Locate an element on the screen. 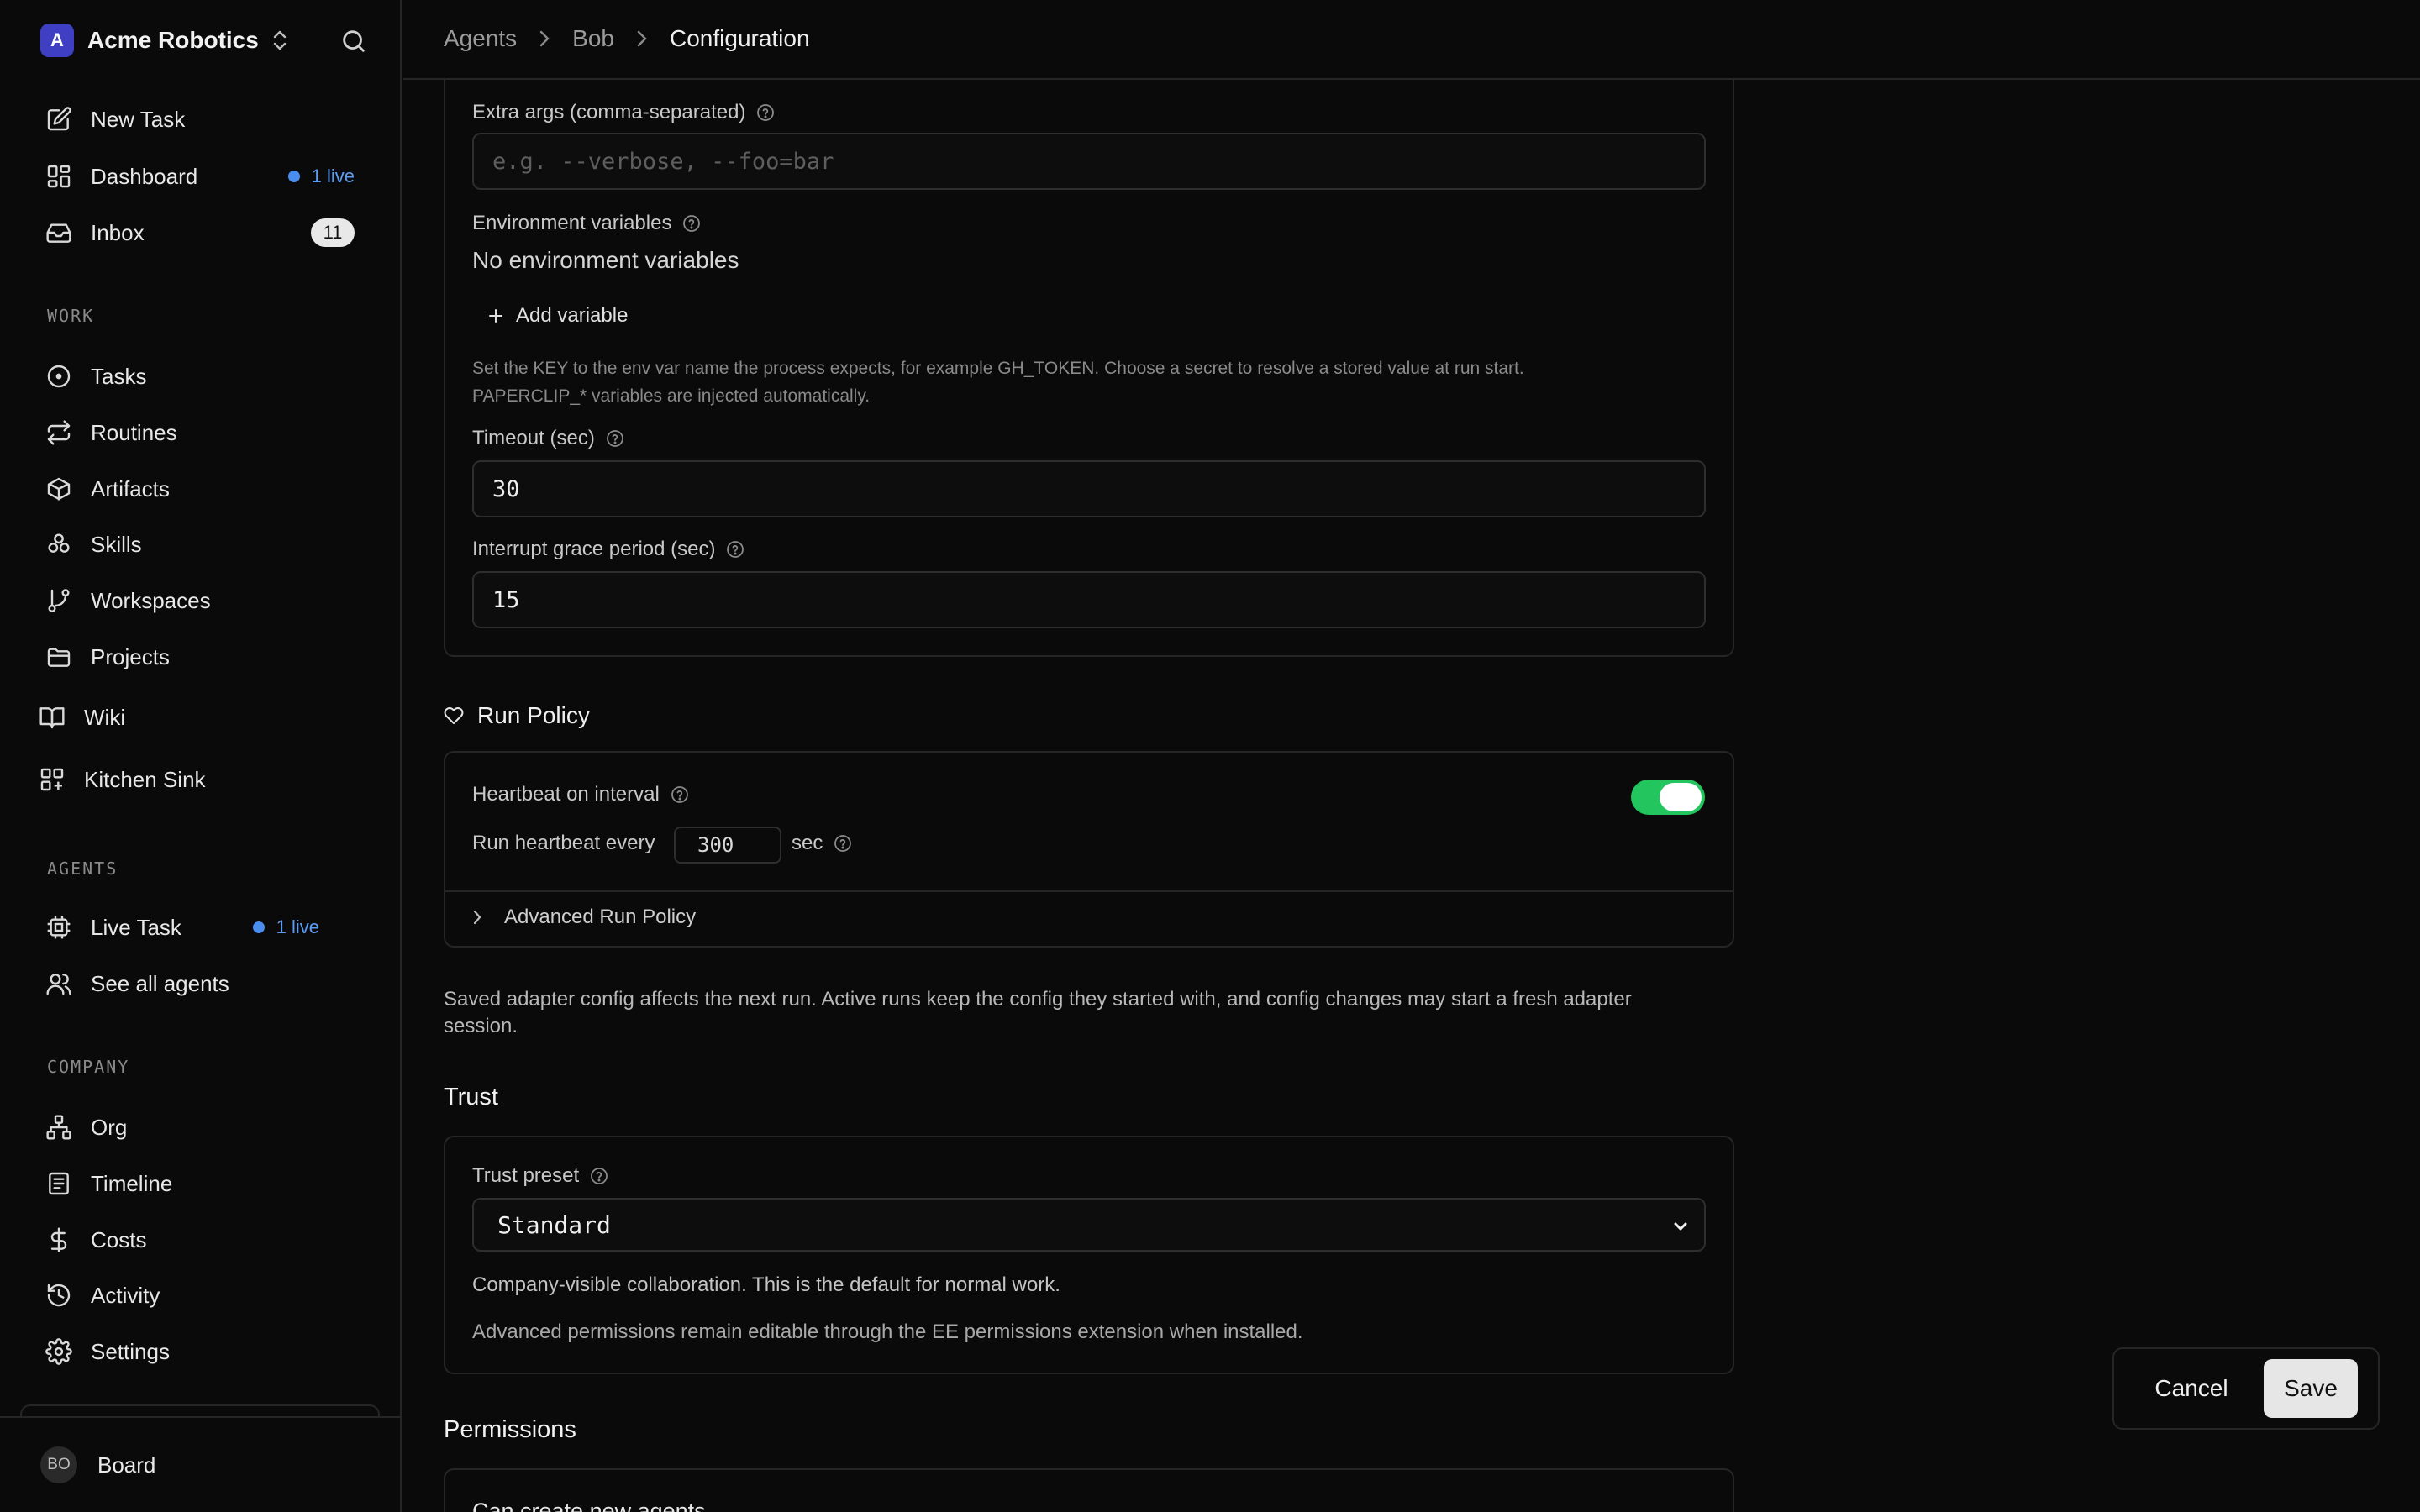 Image resolution: width=2420 pixels, height=1512 pixels. nav-artifacts: Artifacts is located at coordinates (203, 489).